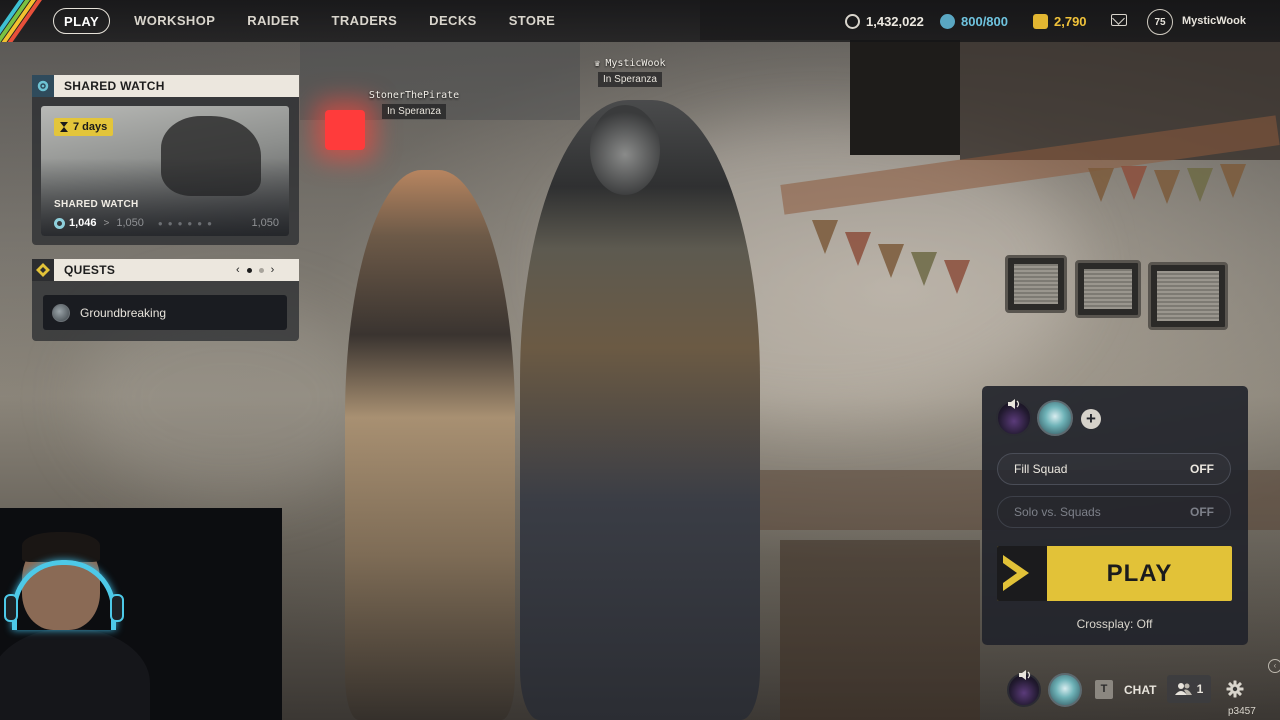 This screenshot has height=720, width=1280. I want to click on player-tag-stonerthepirate: StonerThePirate In Speranza, so click(414, 104).